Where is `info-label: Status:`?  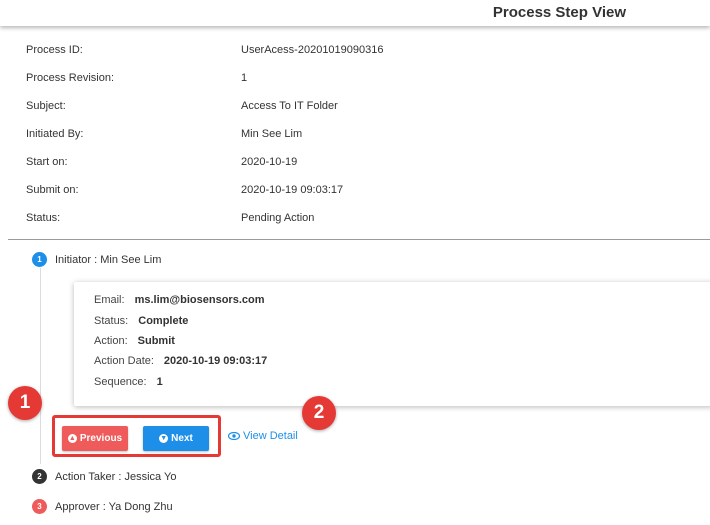 info-label: Status: is located at coordinates (43, 218).